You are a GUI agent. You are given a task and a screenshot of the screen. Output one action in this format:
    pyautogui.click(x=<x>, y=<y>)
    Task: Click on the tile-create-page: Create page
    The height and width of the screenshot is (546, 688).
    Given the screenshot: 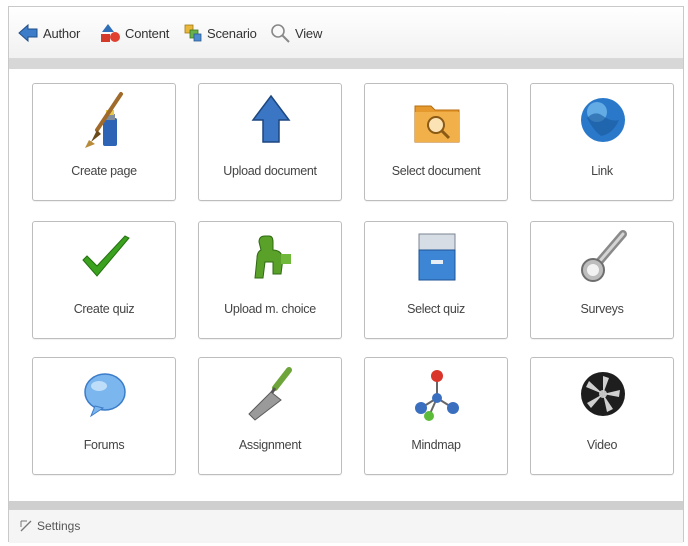 What is the action you would take?
    pyautogui.click(x=104, y=142)
    